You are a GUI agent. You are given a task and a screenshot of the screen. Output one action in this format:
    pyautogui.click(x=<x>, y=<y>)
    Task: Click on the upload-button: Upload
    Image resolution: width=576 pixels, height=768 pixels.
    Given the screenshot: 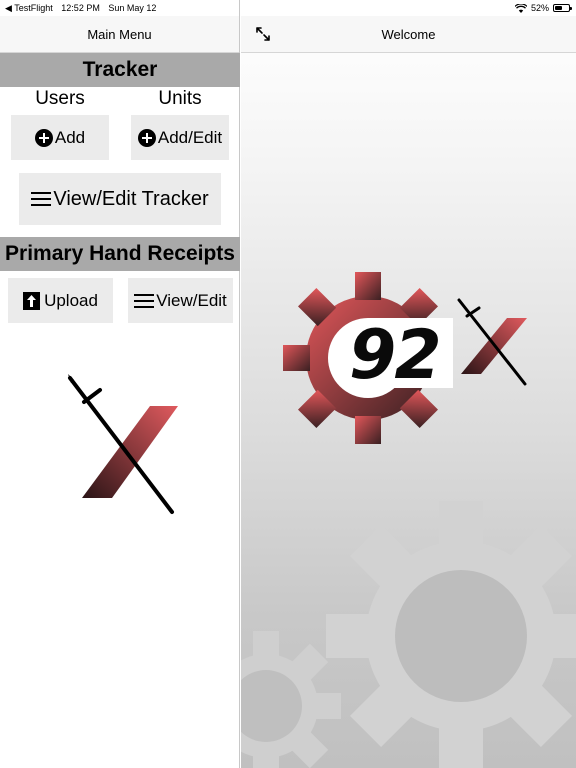 What is the action you would take?
    pyautogui.click(x=60, y=300)
    